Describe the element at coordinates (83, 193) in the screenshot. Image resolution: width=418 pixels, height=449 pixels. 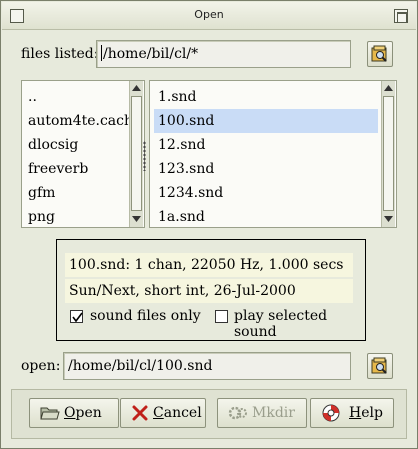
I see `directory-item: gfm` at that location.